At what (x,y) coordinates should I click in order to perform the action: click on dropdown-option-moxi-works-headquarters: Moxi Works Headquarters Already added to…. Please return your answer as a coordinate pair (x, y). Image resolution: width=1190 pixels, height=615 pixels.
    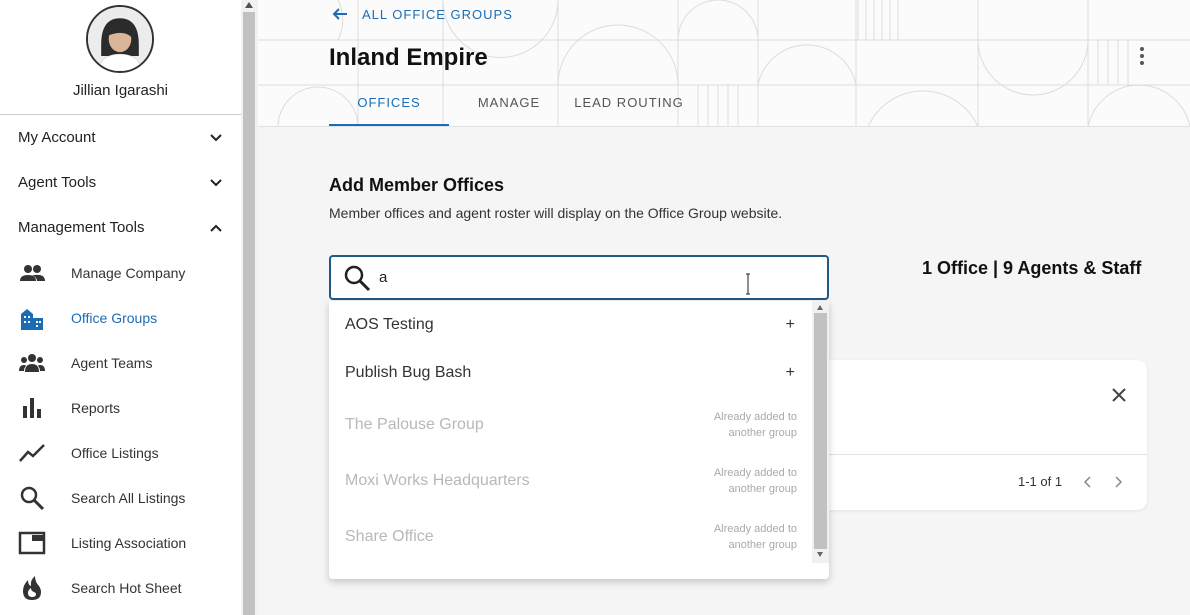
    Looking at the image, I should click on (571, 481).